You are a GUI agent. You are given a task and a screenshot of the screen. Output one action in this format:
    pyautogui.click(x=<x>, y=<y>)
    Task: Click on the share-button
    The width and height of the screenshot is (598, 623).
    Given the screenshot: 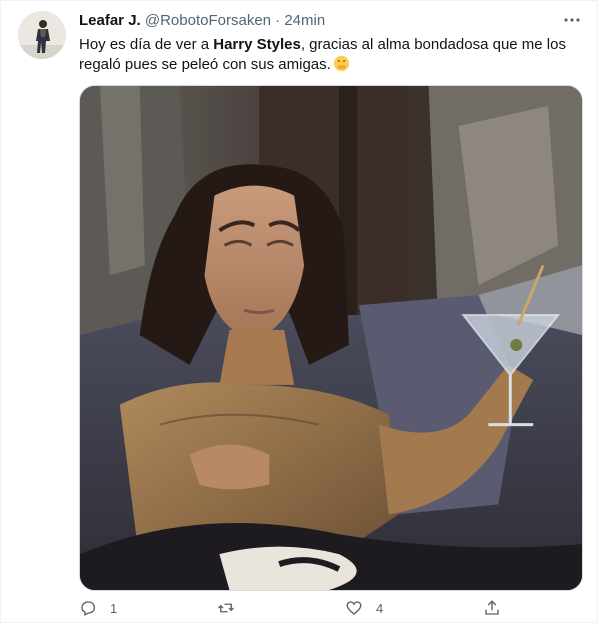 What is the action you would take?
    pyautogui.click(x=492, y=608)
    